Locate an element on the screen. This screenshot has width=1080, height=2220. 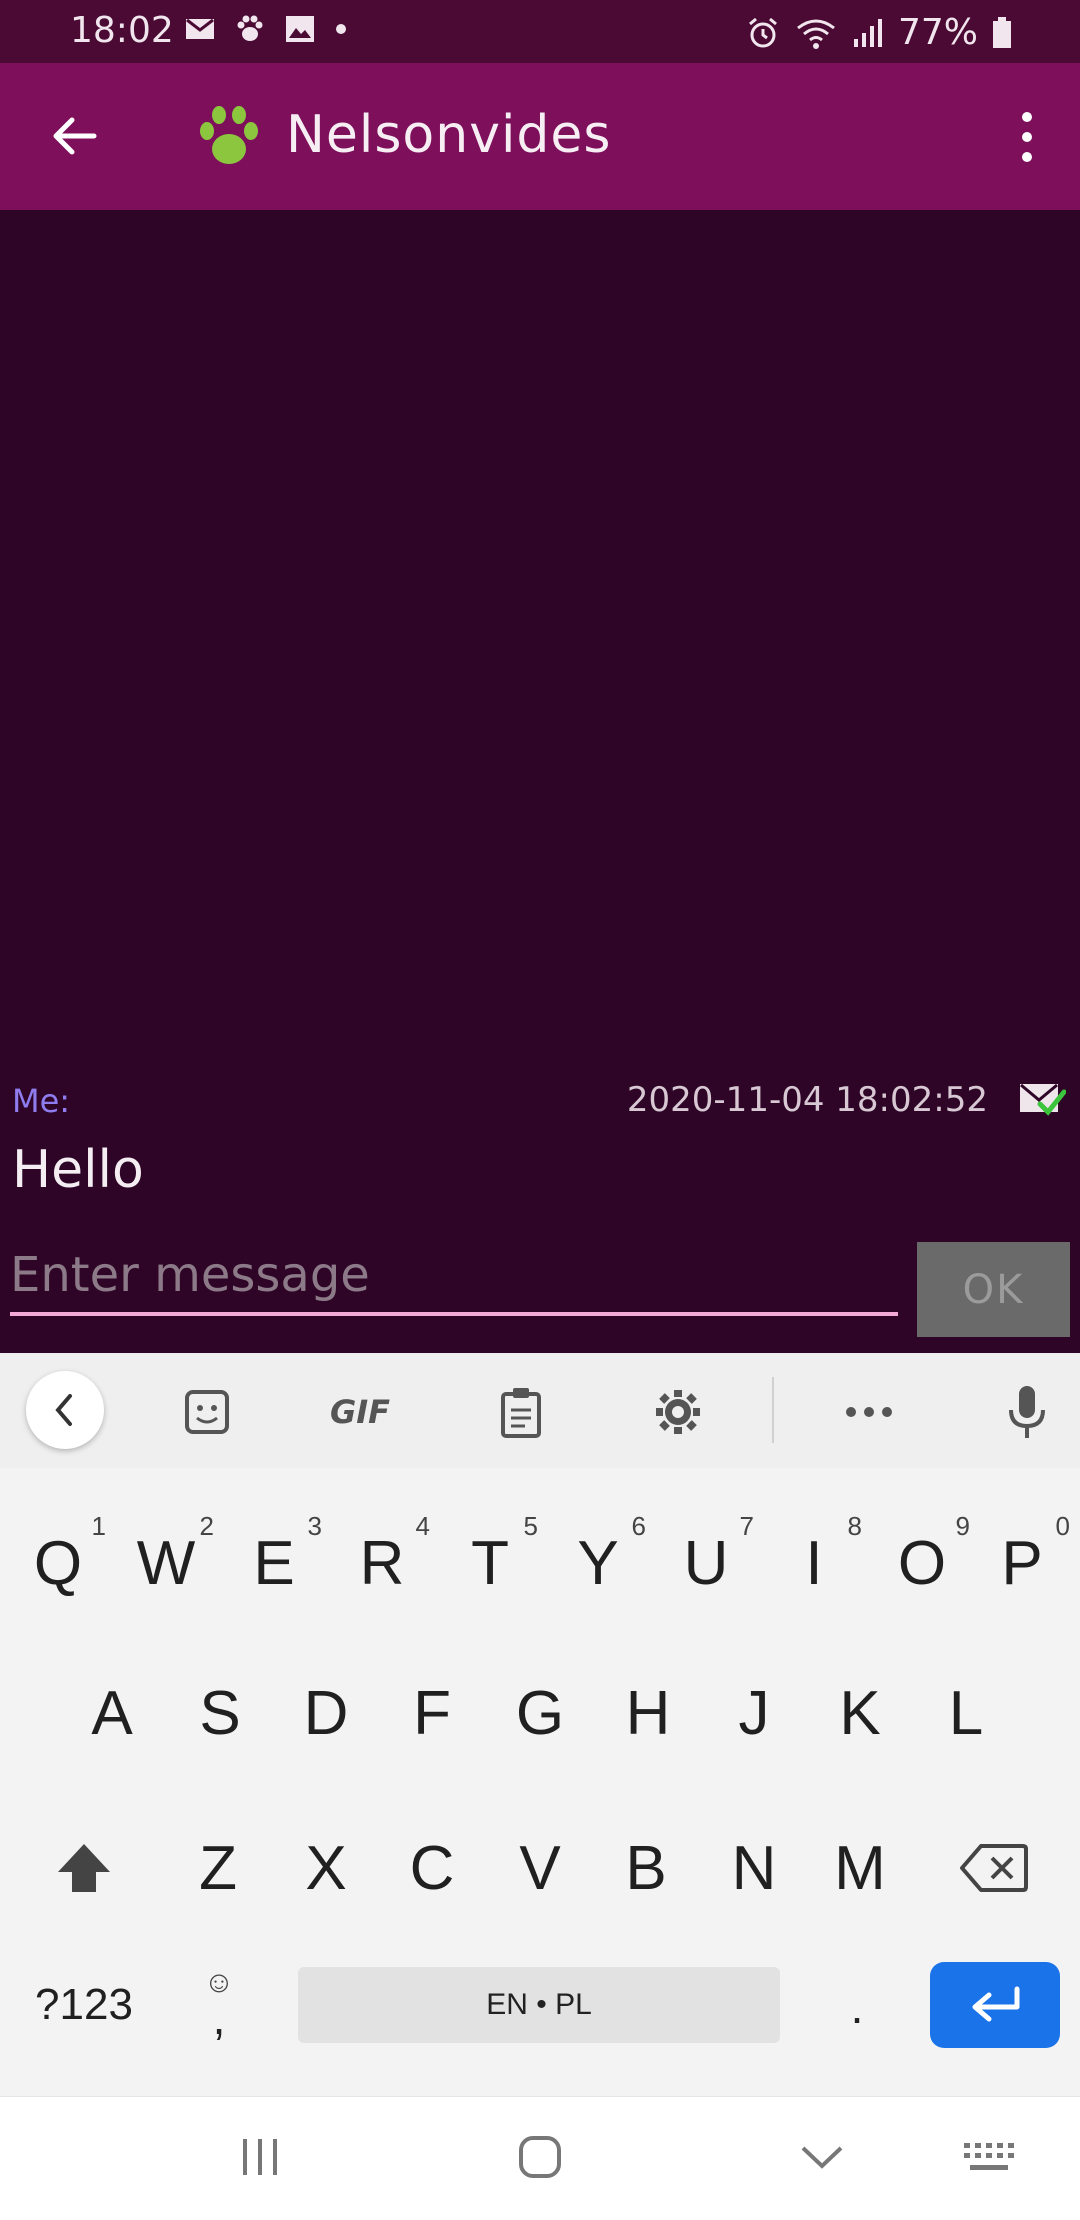
back-button is located at coordinates (822, 2157).